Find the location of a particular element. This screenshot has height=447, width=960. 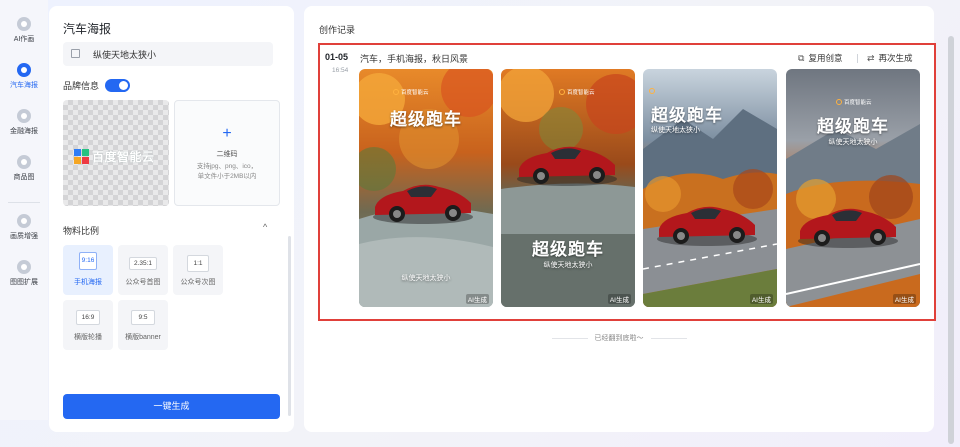

poster-4: 百度智能云 超级跑车 纵使天地太狭小 AI生成 is located at coordinates (853, 188).